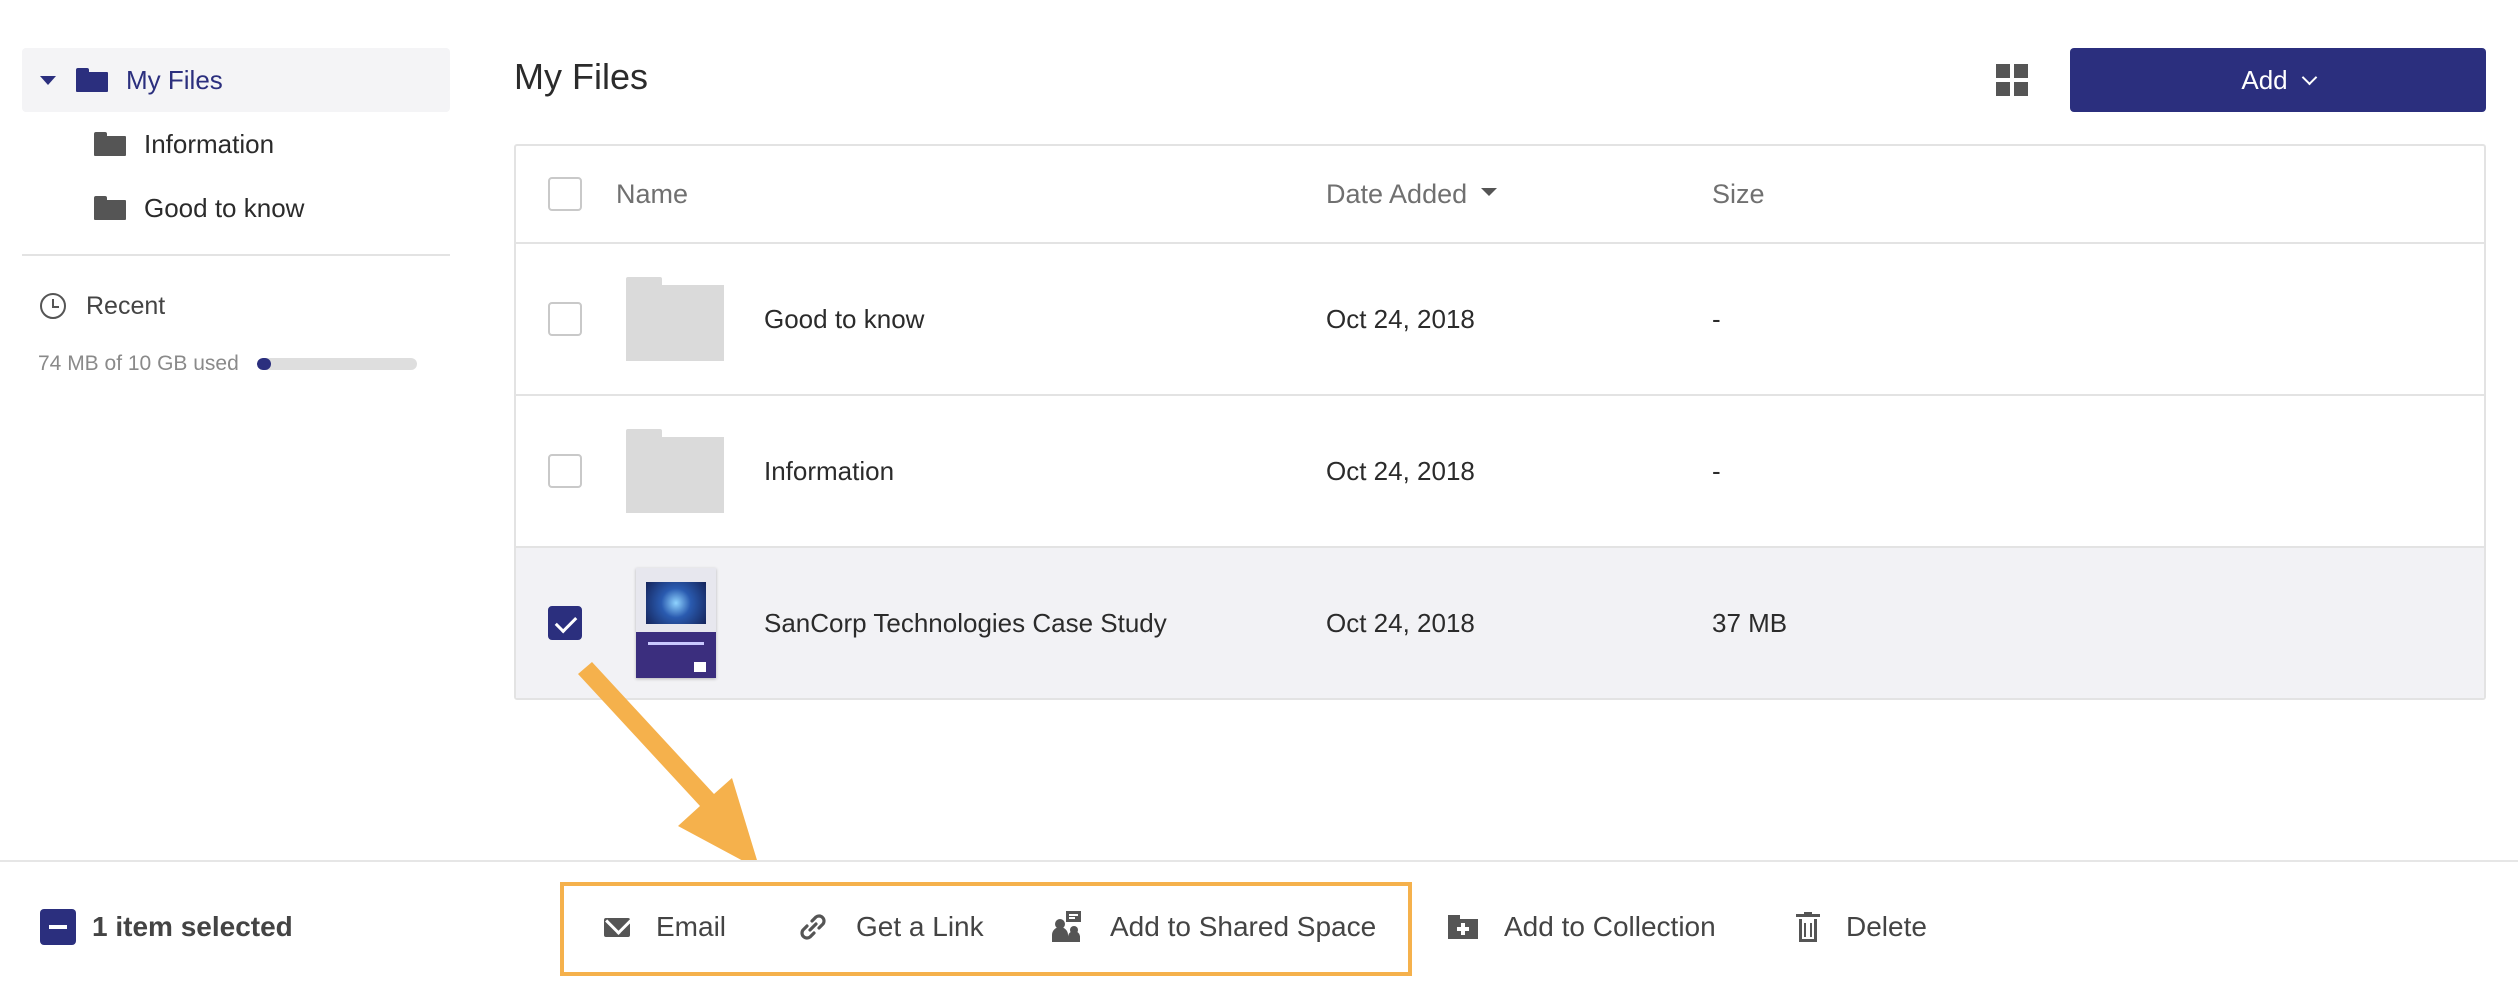  I want to click on shared-space-icon, so click(1066, 926).